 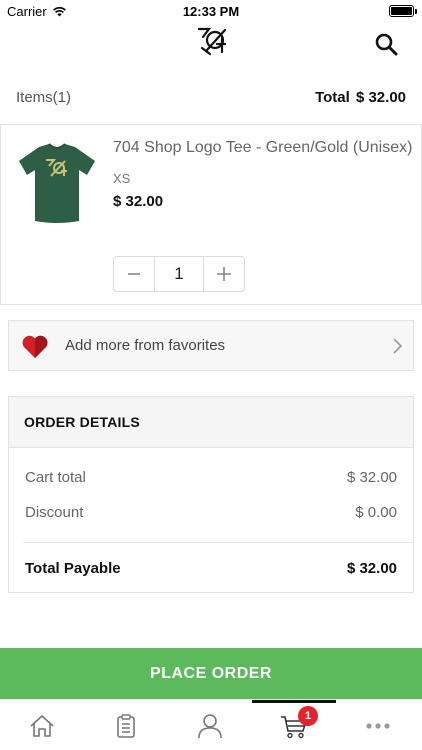 I want to click on plus-icon, so click(x=224, y=274).